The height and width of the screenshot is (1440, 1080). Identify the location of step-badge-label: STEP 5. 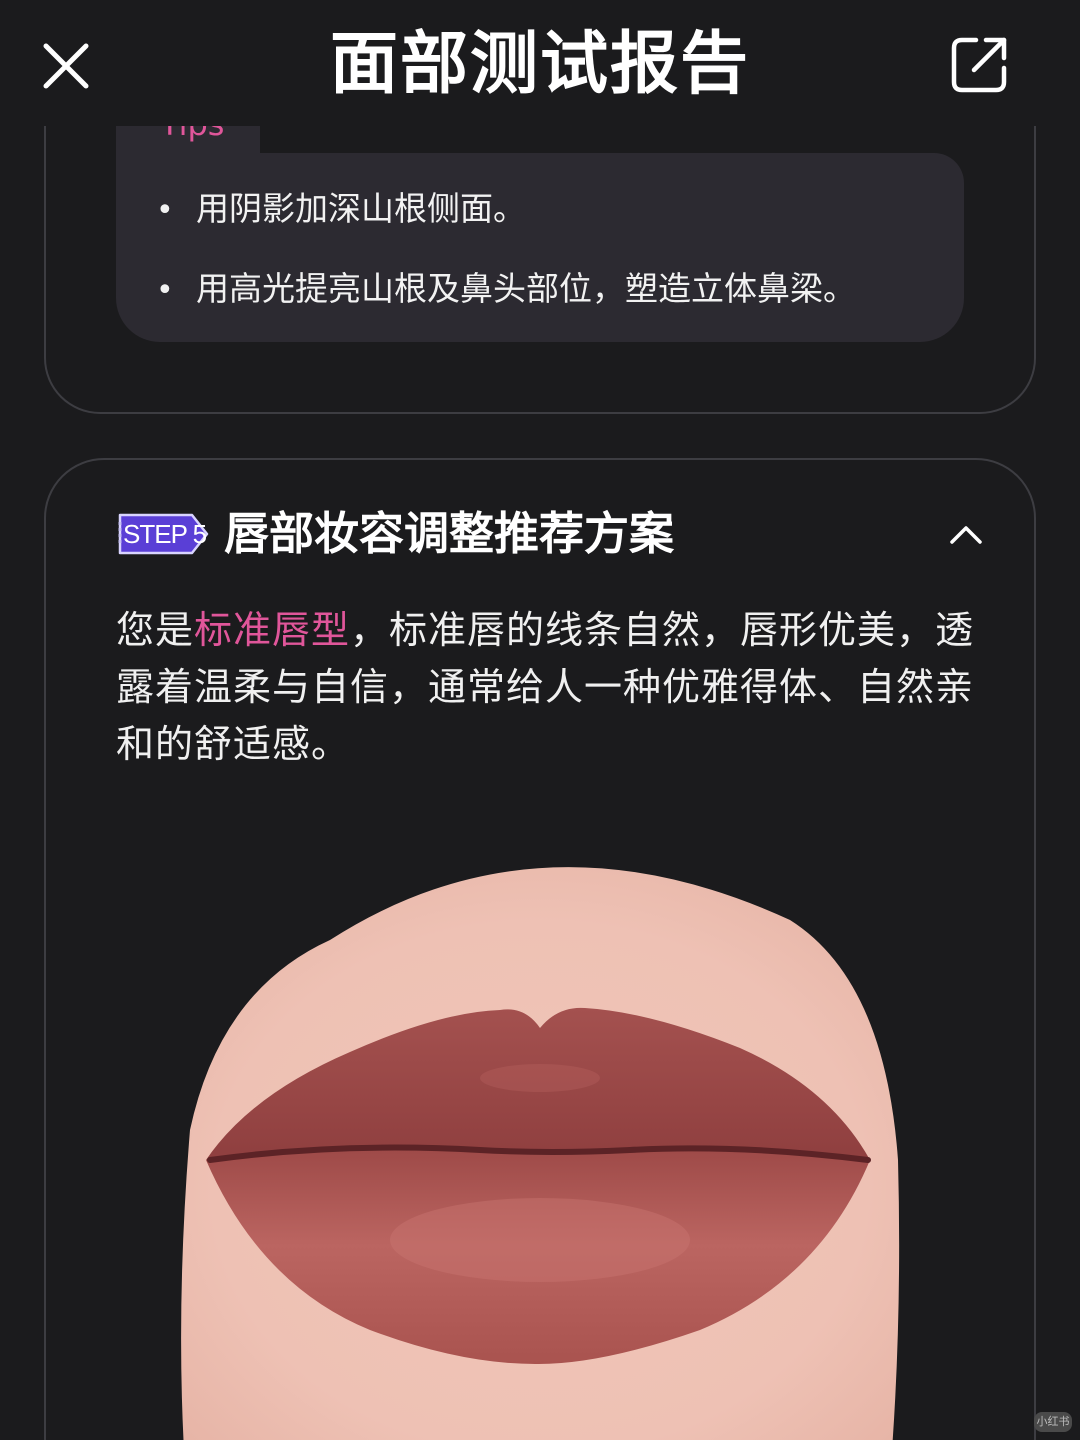
(165, 534).